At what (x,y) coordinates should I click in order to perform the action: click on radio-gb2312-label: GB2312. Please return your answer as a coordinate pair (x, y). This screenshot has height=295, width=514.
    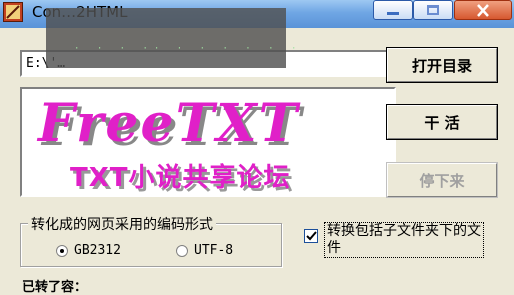
    Looking at the image, I should click on (97, 250).